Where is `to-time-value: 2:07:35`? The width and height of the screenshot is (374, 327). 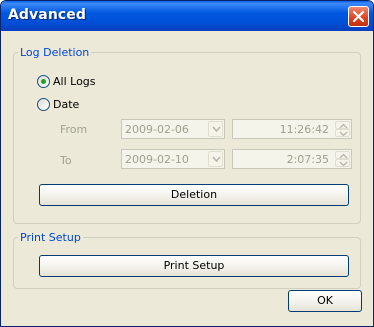
to-time-value: 2:07:35 is located at coordinates (307, 159).